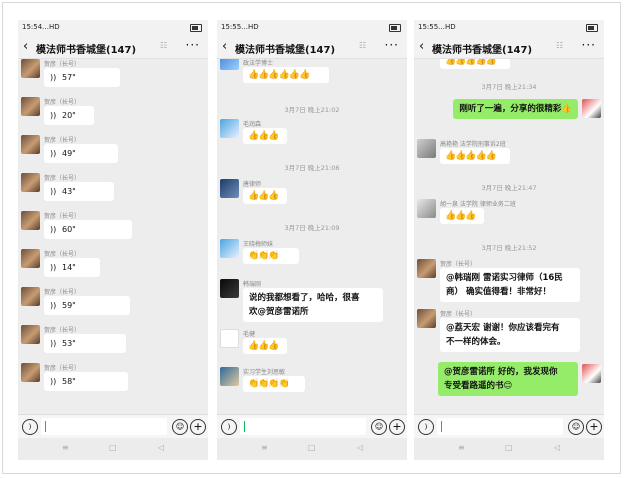  Describe the element at coordinates (87, 305) in the screenshot. I see `voice-message: )) 59"` at that location.